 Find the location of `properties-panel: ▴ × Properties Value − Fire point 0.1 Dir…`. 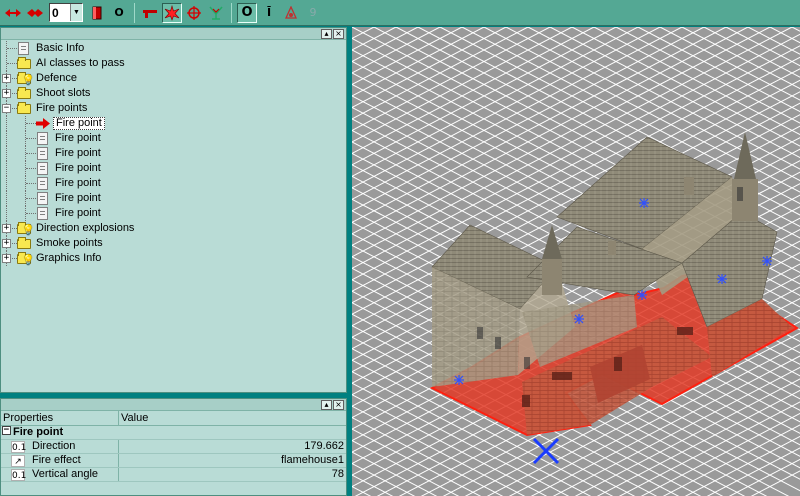

properties-panel: ▴ × Properties Value − Fire point 0.1 Dir… is located at coordinates (173, 447).